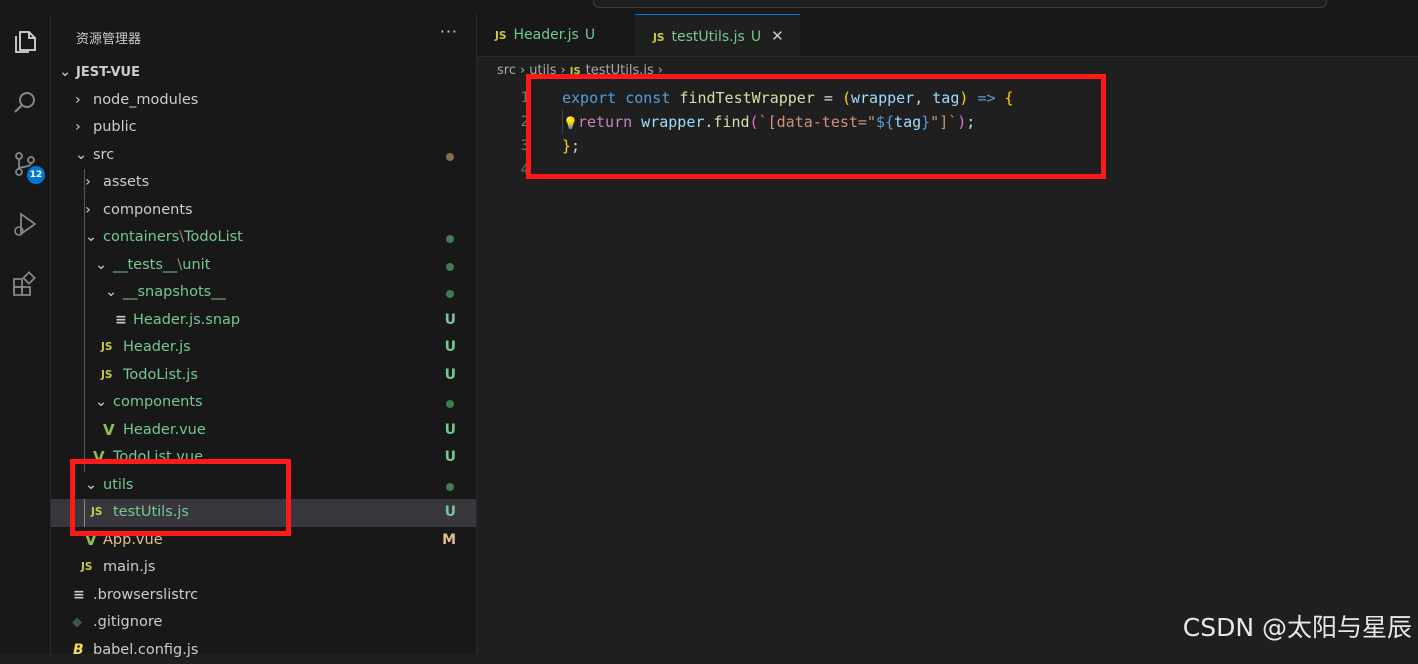  What do you see at coordinates (161, 266) in the screenshot?
I see `tree-item-label: __tests__\unit` at bounding box center [161, 266].